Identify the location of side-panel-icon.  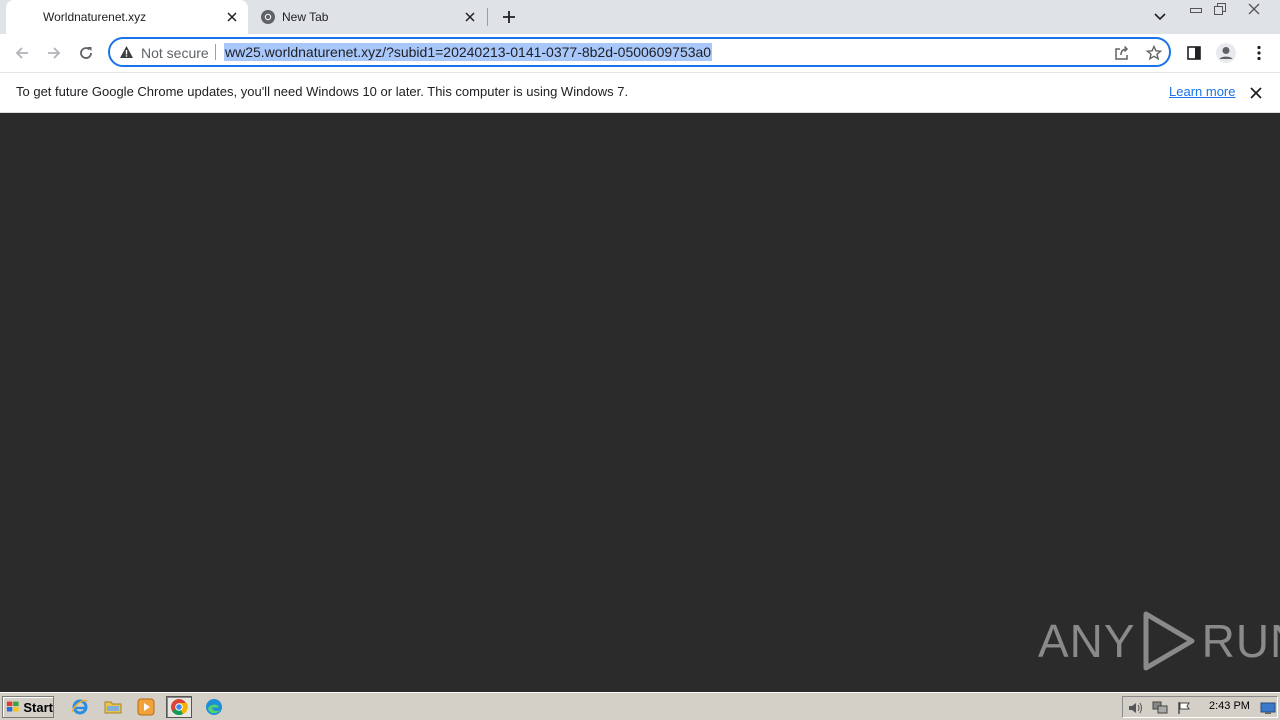
(1194, 53).